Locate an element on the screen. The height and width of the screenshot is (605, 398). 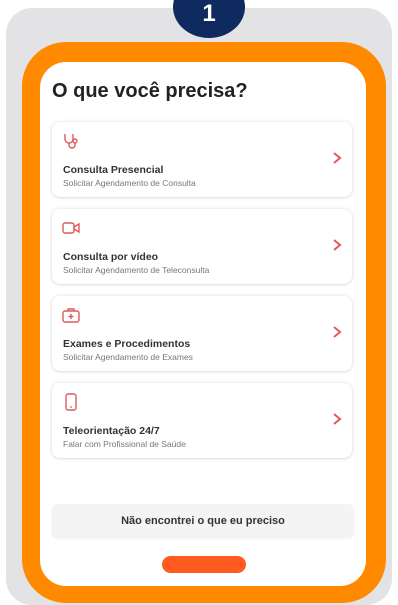
smartphone-icon is located at coordinates (71, 402).